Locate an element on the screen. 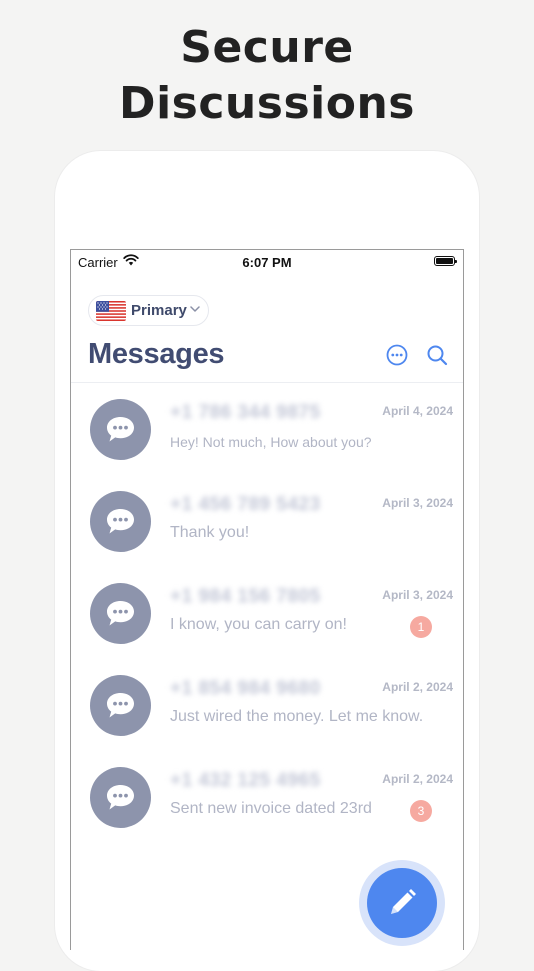  headline-line-2: Discussions is located at coordinates (267, 103).